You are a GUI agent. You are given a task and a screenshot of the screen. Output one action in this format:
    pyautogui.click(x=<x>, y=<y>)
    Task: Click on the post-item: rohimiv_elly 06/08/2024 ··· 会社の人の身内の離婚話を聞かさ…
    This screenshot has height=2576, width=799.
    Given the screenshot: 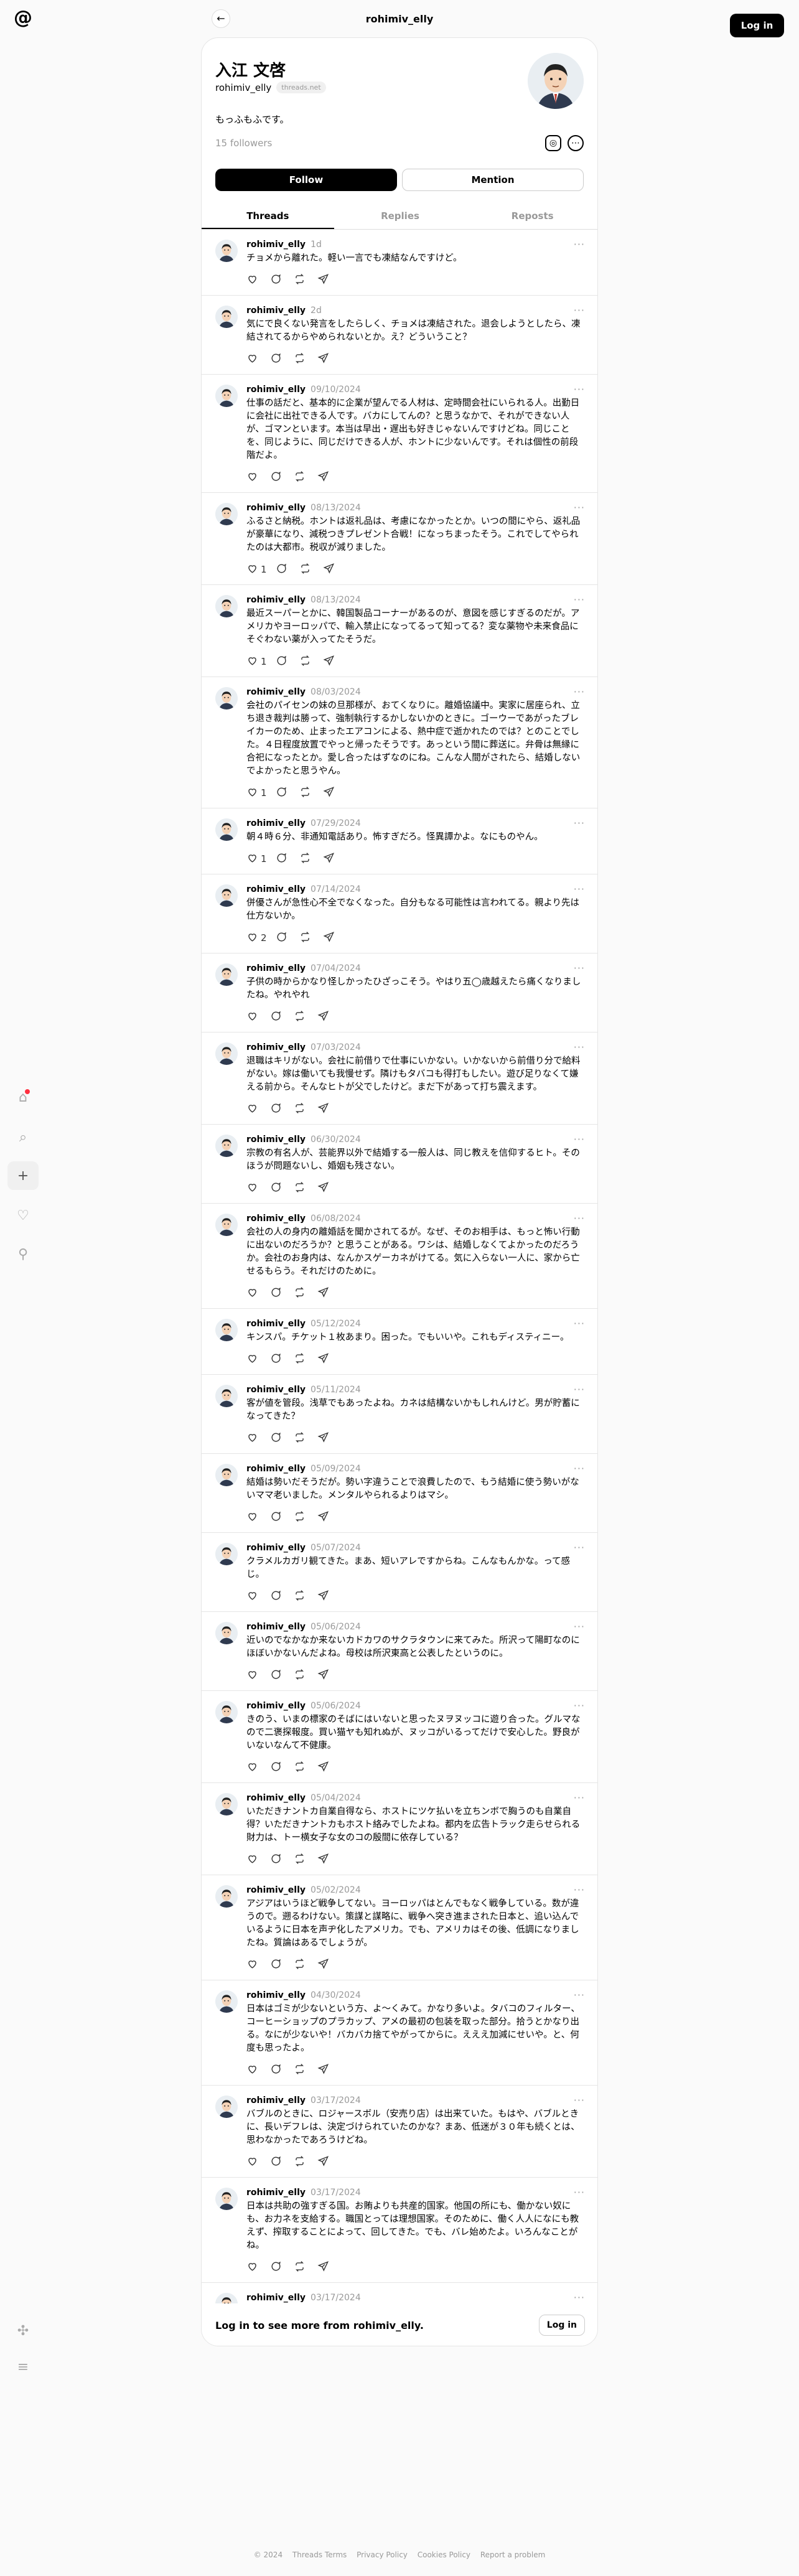 What is the action you would take?
    pyautogui.click(x=399, y=1256)
    